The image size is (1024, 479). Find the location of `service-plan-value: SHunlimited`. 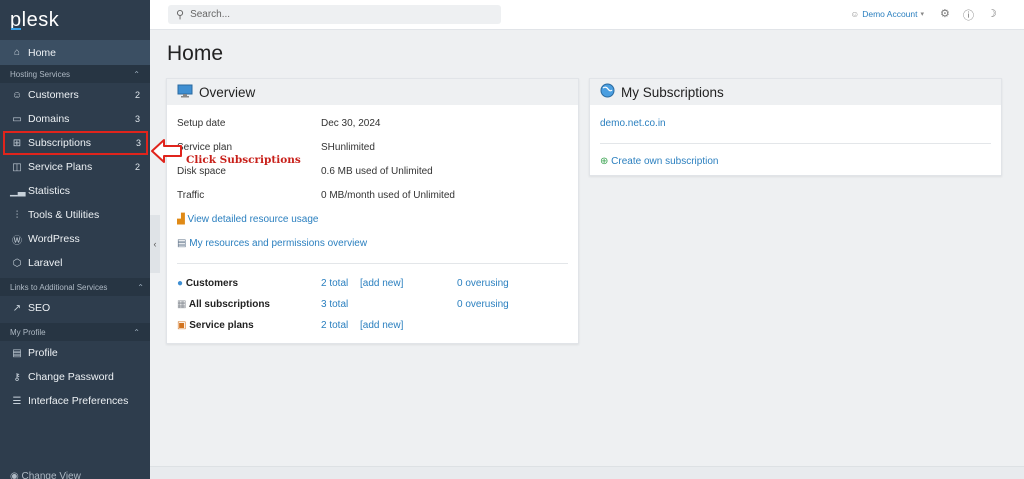

service-plan-value: SHunlimited is located at coordinates (348, 147).